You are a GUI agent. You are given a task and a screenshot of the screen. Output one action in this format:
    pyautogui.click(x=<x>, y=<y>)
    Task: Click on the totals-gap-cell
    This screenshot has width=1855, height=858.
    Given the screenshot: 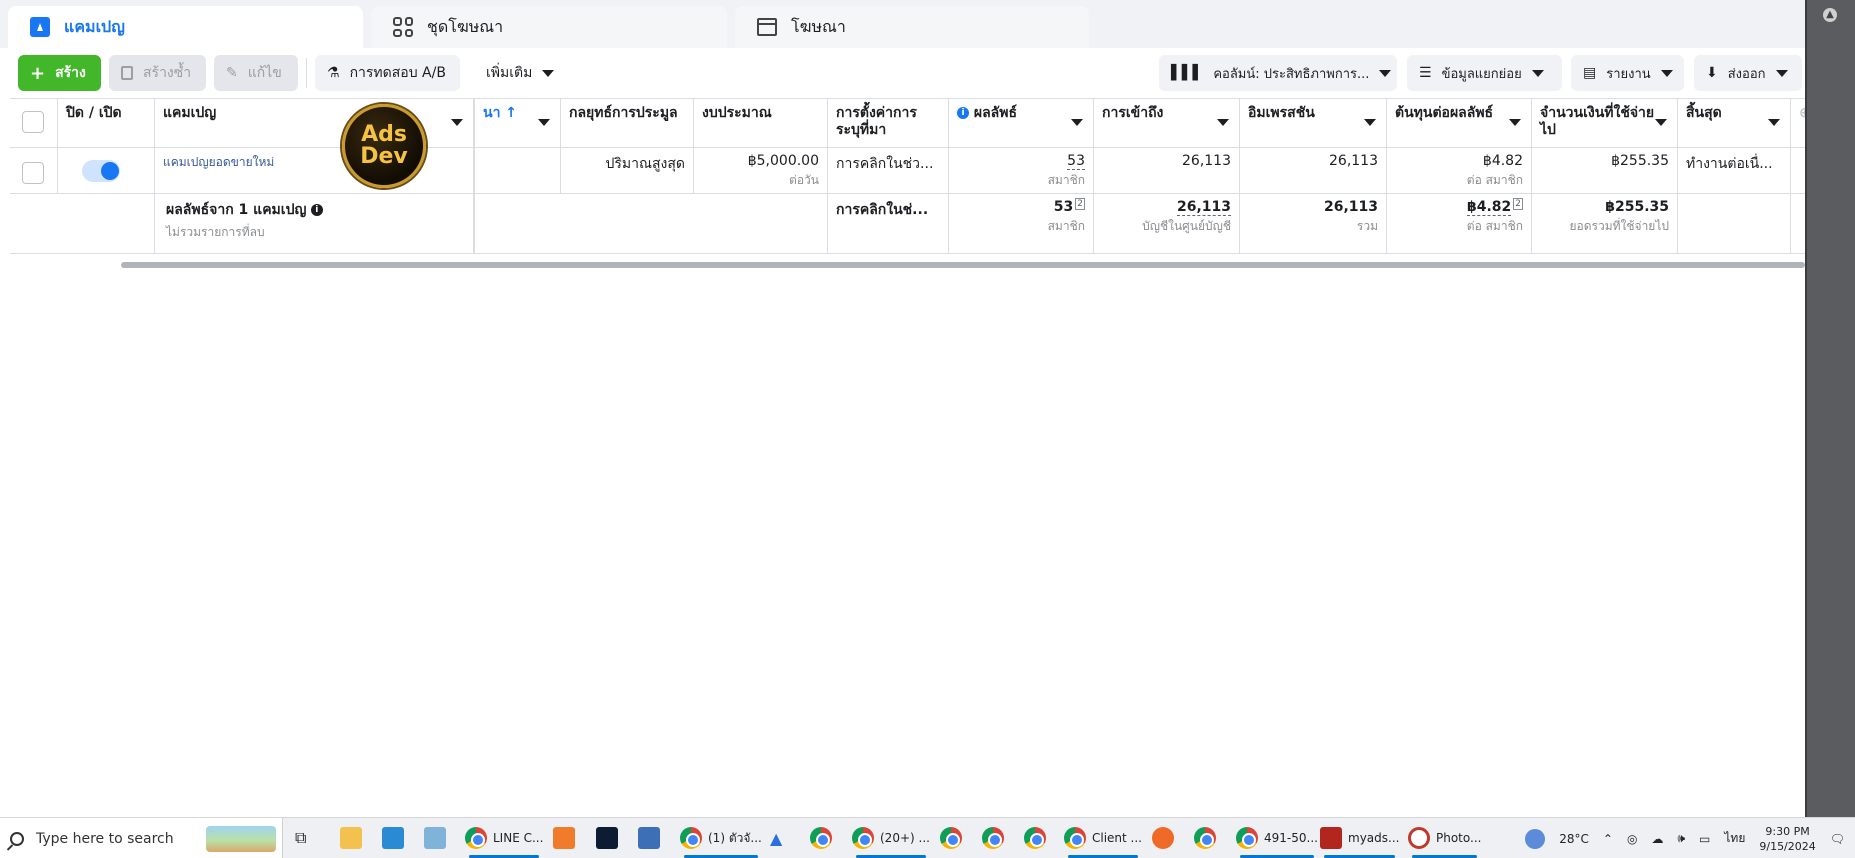 What is the action you would take?
    pyautogui.click(x=651, y=223)
    